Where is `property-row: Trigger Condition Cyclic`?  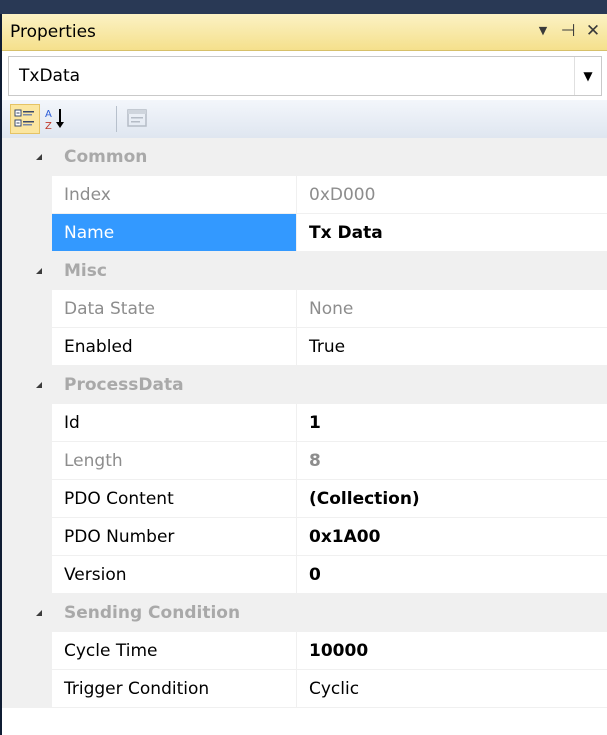 property-row: Trigger Condition Cyclic is located at coordinates (304, 689).